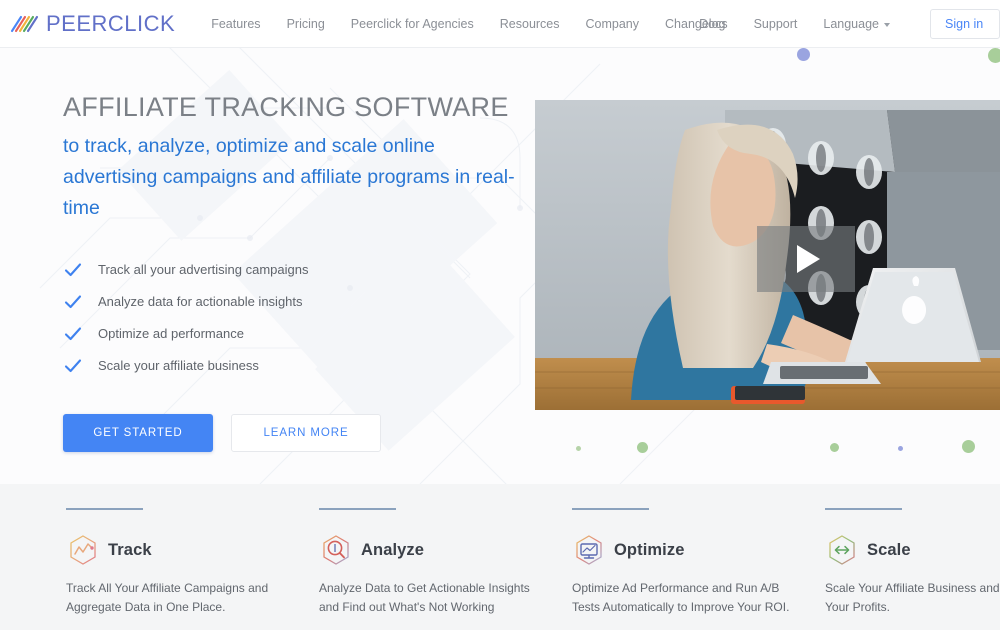 This screenshot has height=630, width=1000. What do you see at coordinates (235, 24) in the screenshot?
I see `nav-item-features: Features` at bounding box center [235, 24].